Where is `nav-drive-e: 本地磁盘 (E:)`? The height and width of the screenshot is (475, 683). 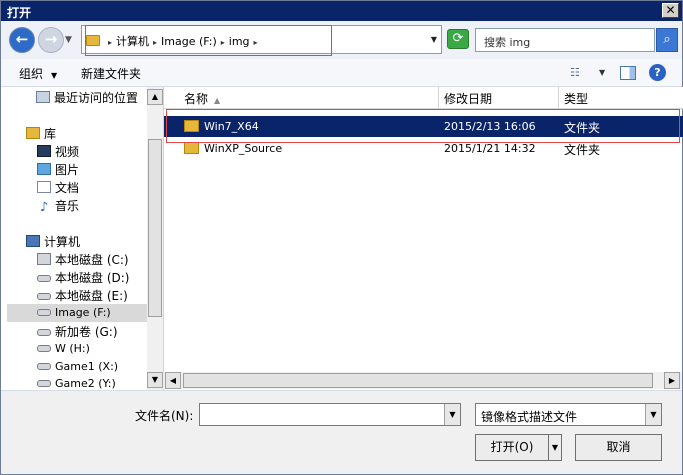 nav-drive-e: 本地磁盘 (E:) is located at coordinates (82, 295).